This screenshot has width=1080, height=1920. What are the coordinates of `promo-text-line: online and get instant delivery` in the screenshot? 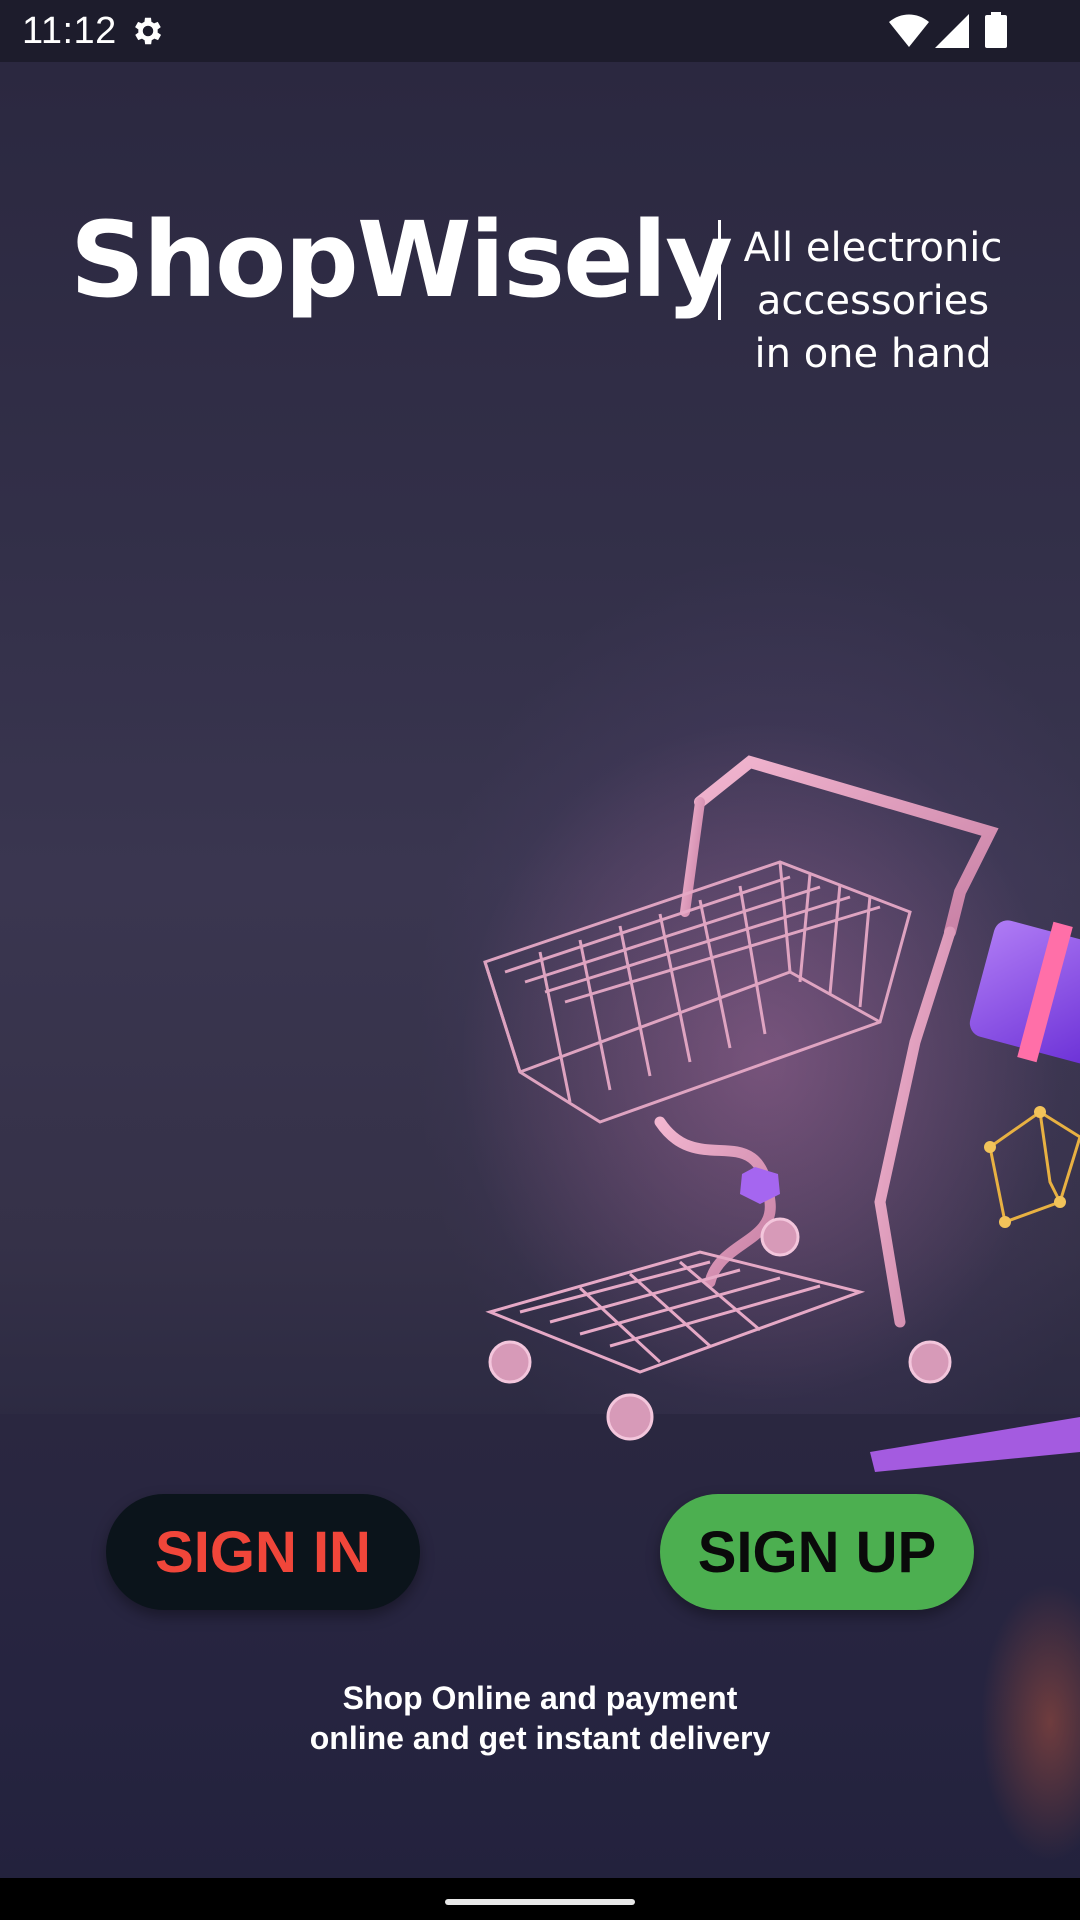 It's located at (540, 1738).